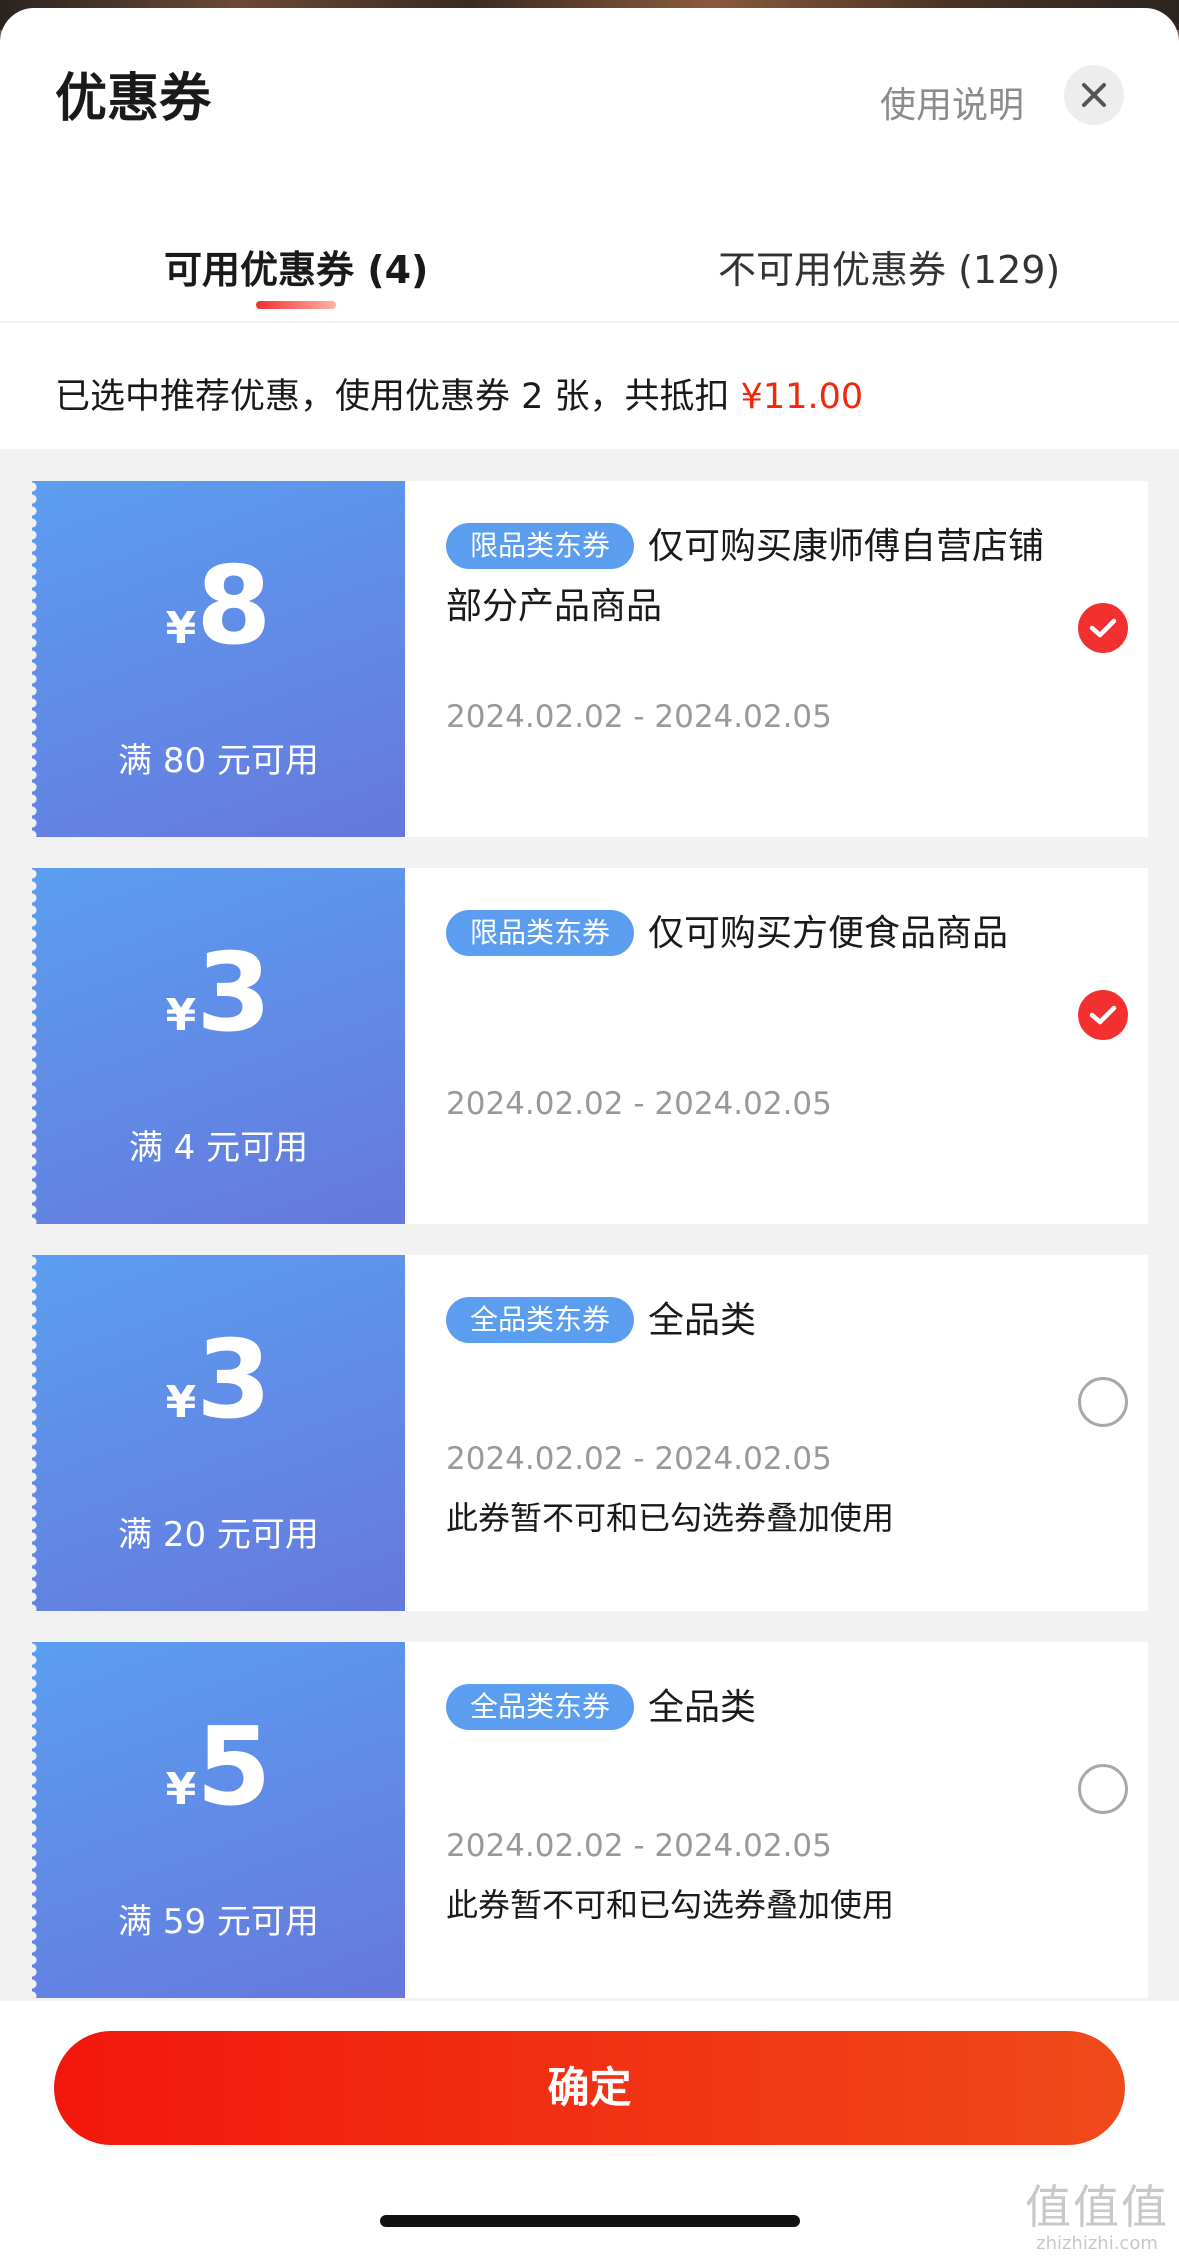 The height and width of the screenshot is (2258, 1179). I want to click on tab-available-coupons: 可用优惠券 (4), so click(296, 266).